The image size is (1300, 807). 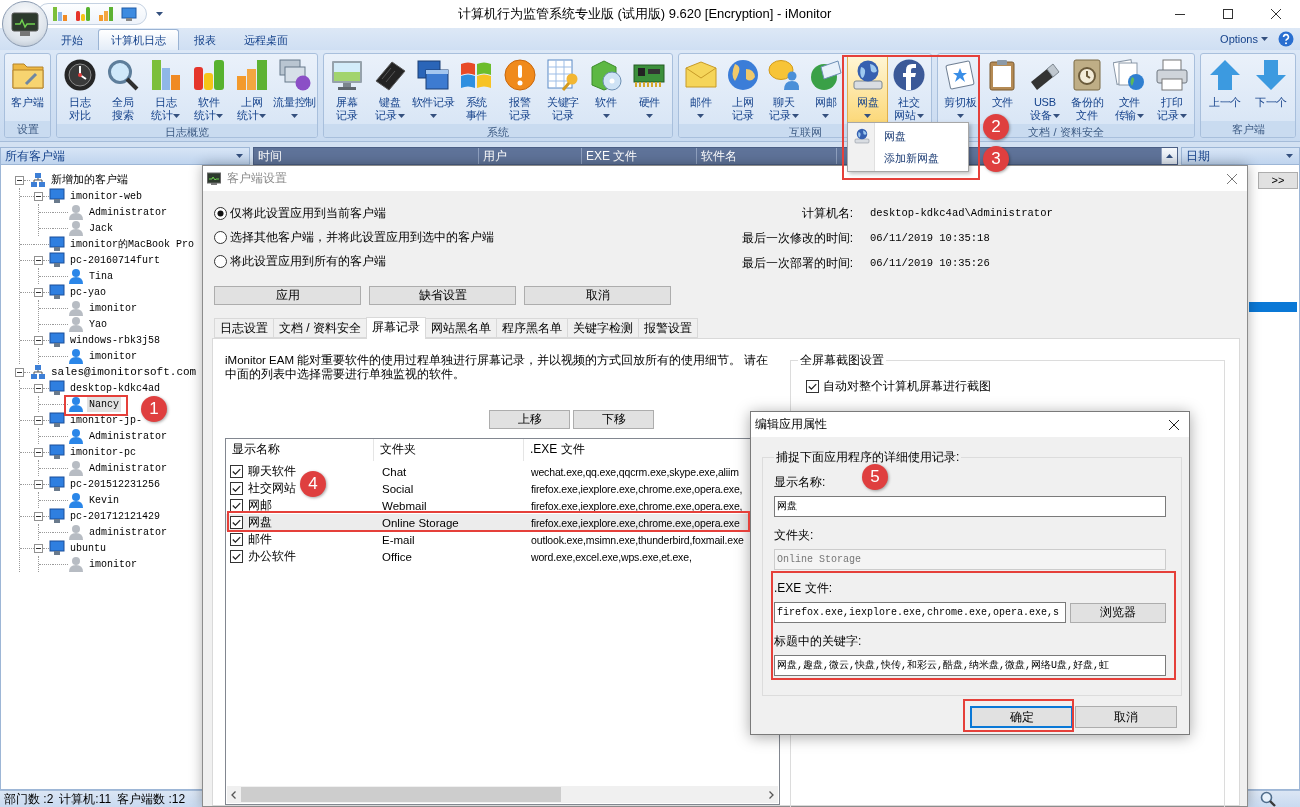 What do you see at coordinates (397, 556) in the screenshot?
I see `table-cell-text: Office` at bounding box center [397, 556].